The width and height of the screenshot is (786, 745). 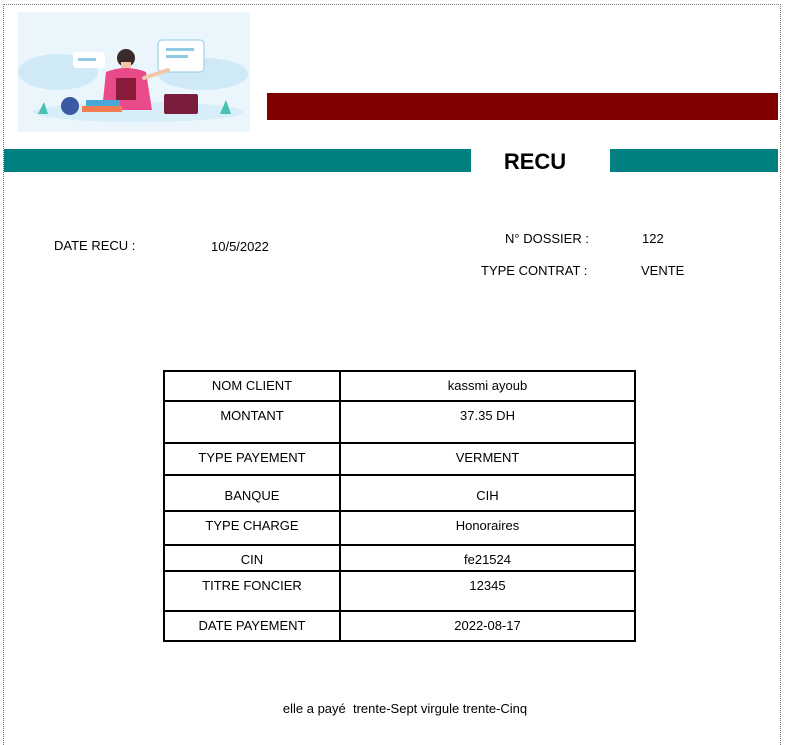 I want to click on table-row: NOM CLIENT kassmi ayoub, so click(x=399, y=386).